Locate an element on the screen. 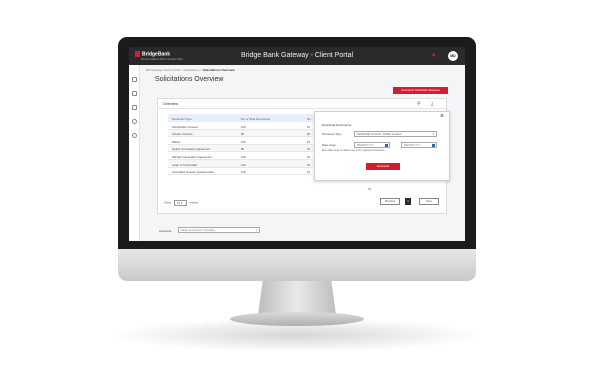 The height and width of the screenshot is (370, 594). cell-no: 50 is located at coordinates (309, 134).